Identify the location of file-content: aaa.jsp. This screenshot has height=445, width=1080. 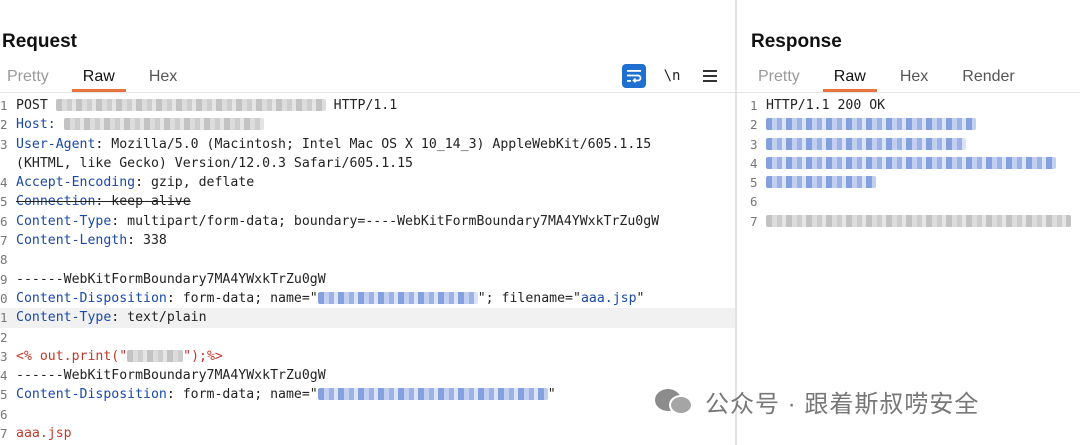
(44, 434).